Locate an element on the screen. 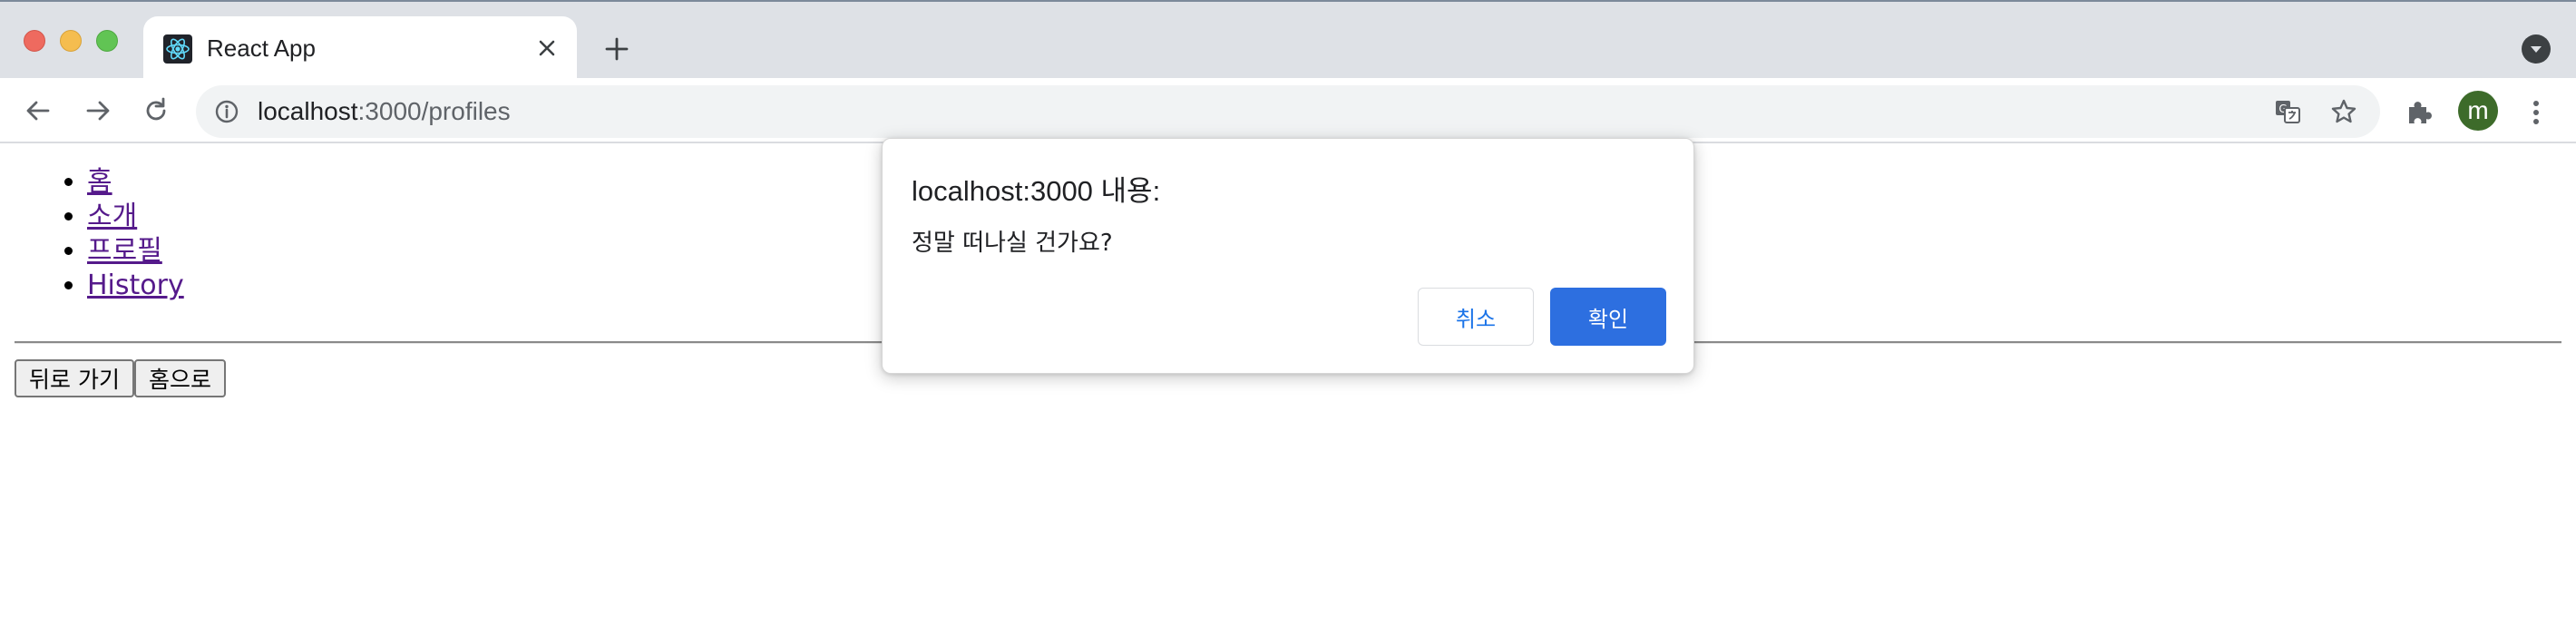 Image resolution: width=2576 pixels, height=637 pixels. browser-toolbar: localhost:3000/profiles G m is located at coordinates (1288, 110).